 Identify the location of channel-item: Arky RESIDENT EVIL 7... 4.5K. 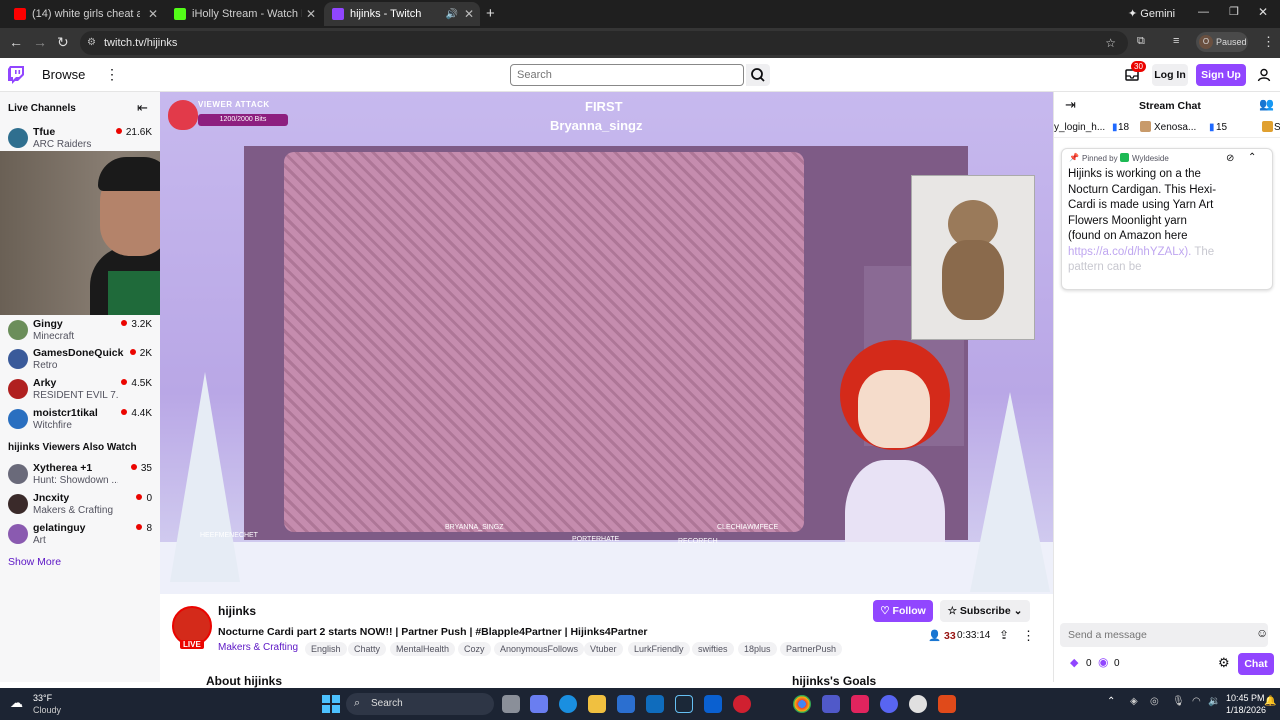
(80, 390).